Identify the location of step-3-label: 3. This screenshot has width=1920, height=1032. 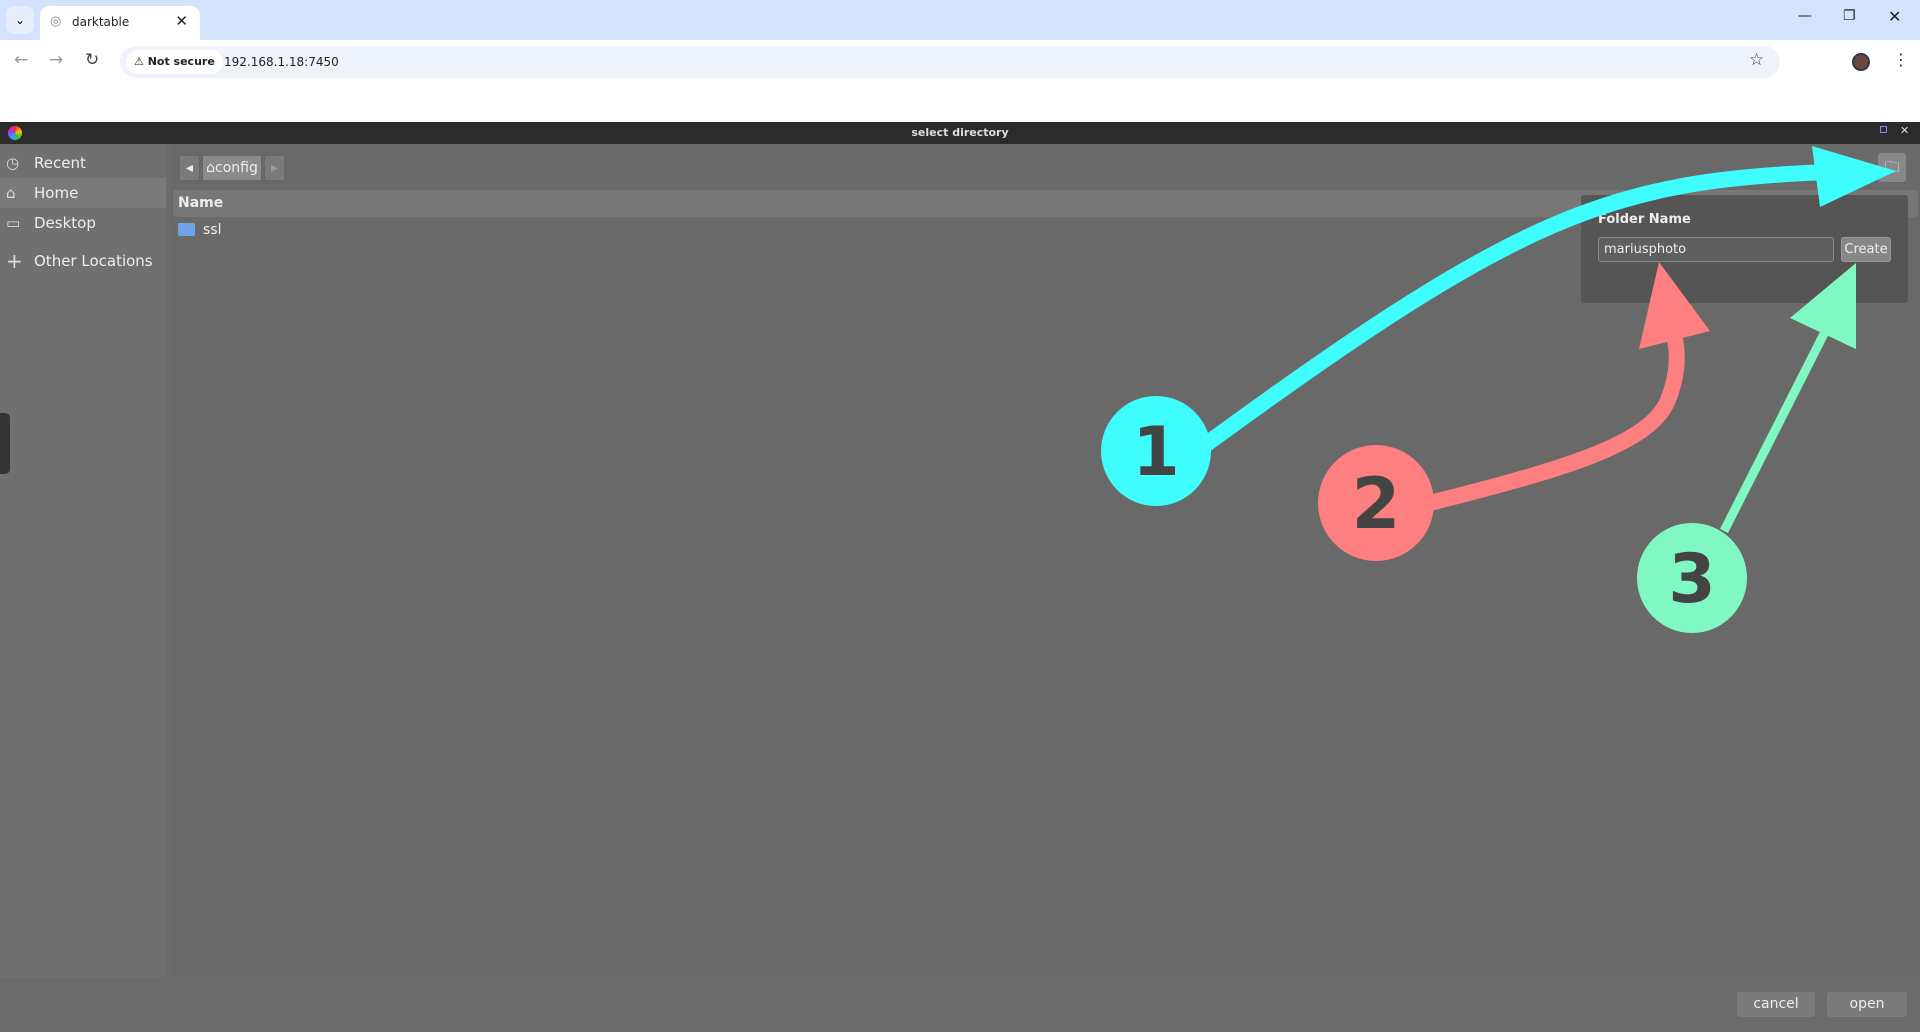
(1691, 579).